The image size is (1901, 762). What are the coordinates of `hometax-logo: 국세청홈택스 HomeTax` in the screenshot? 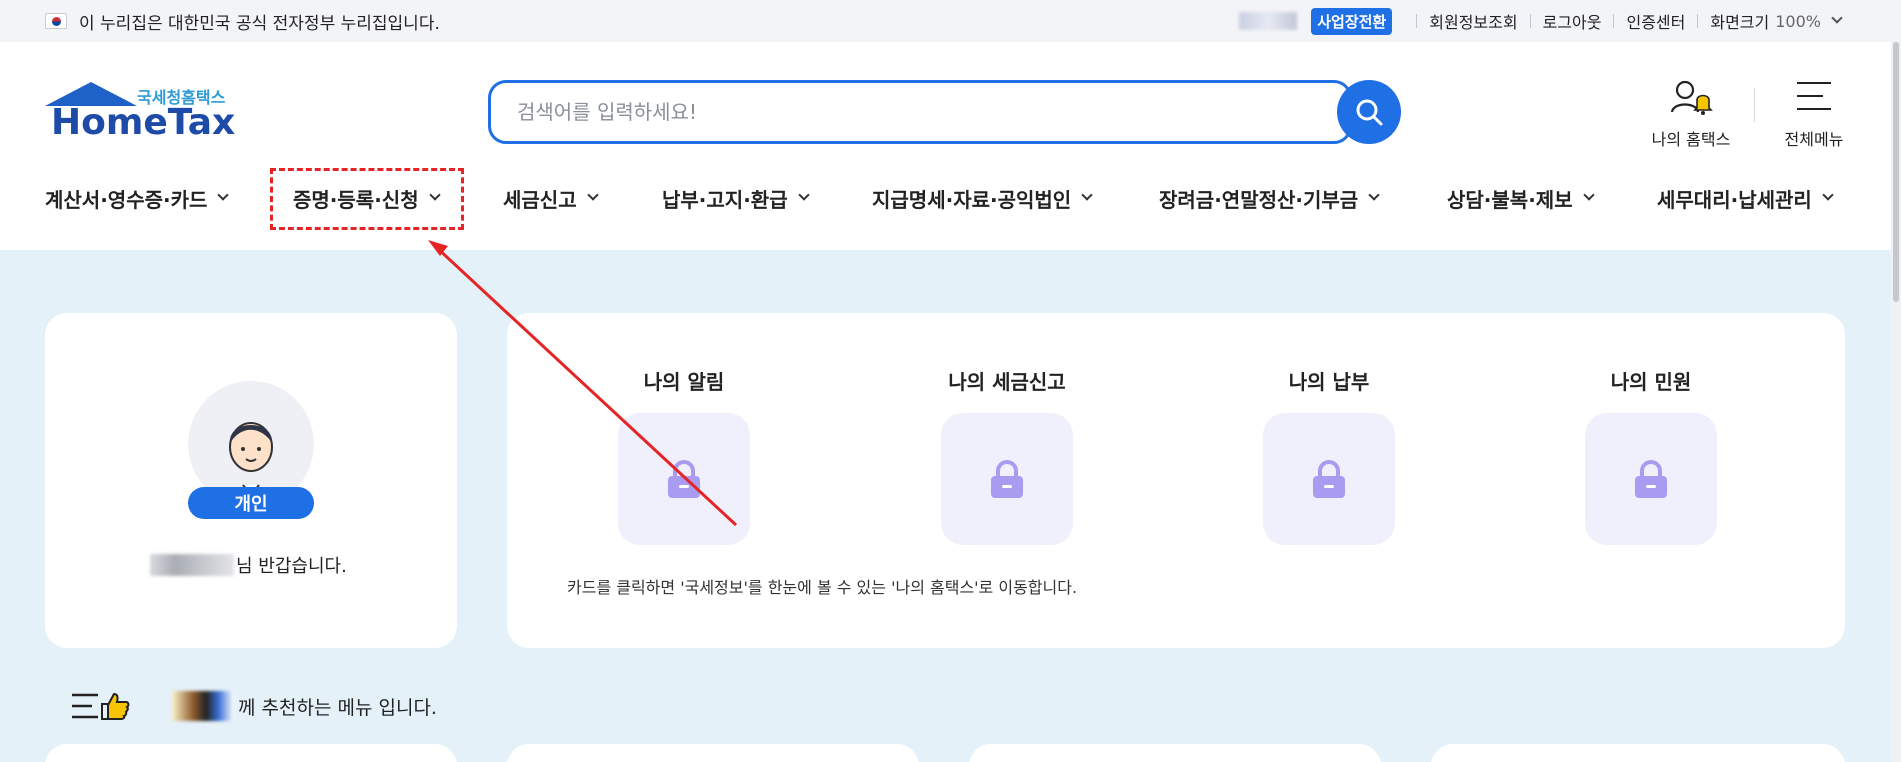 It's located at (140, 111).